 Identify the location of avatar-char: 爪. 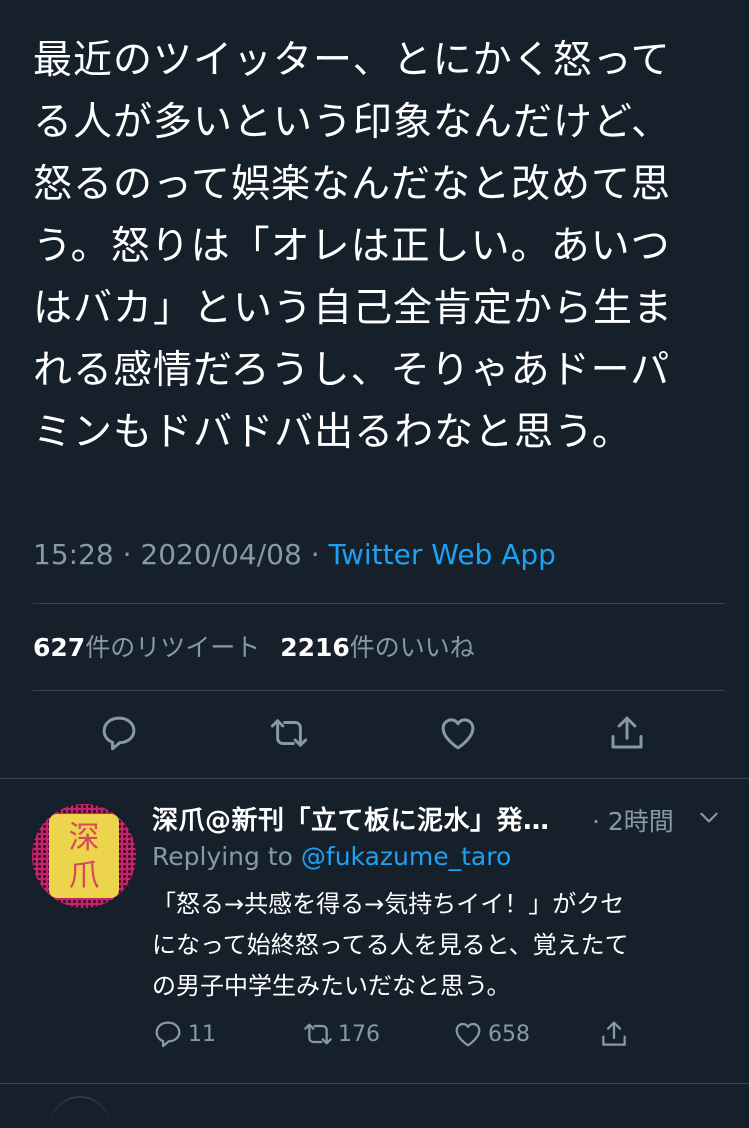
(84, 876).